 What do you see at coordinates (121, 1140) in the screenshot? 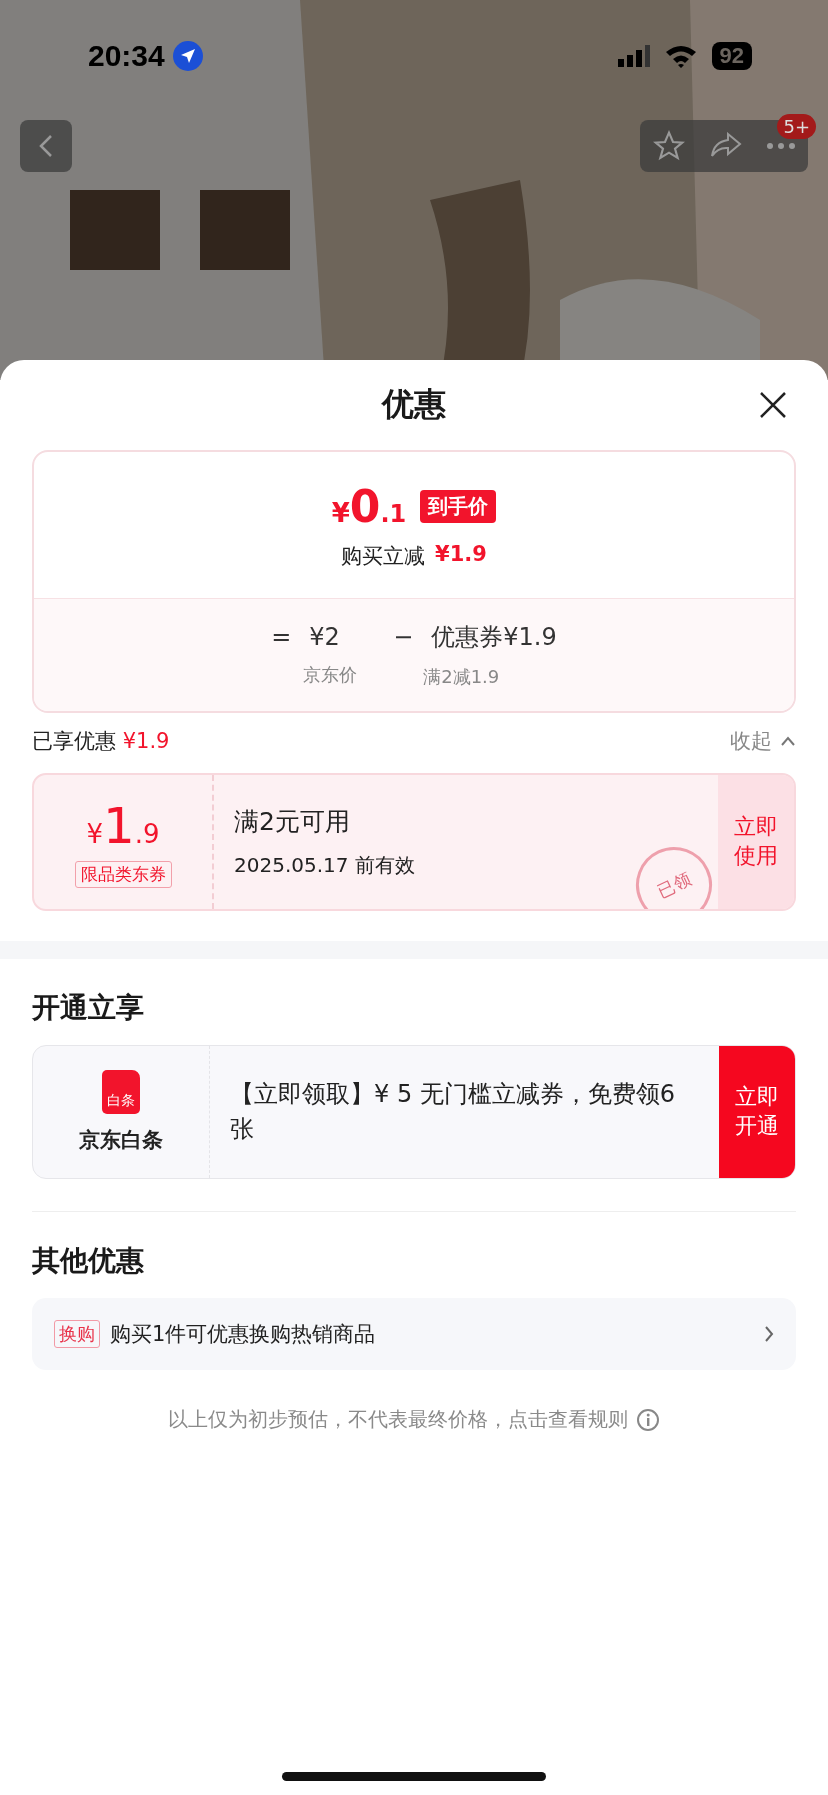
I see `baitiao-name: 京东白条` at bounding box center [121, 1140].